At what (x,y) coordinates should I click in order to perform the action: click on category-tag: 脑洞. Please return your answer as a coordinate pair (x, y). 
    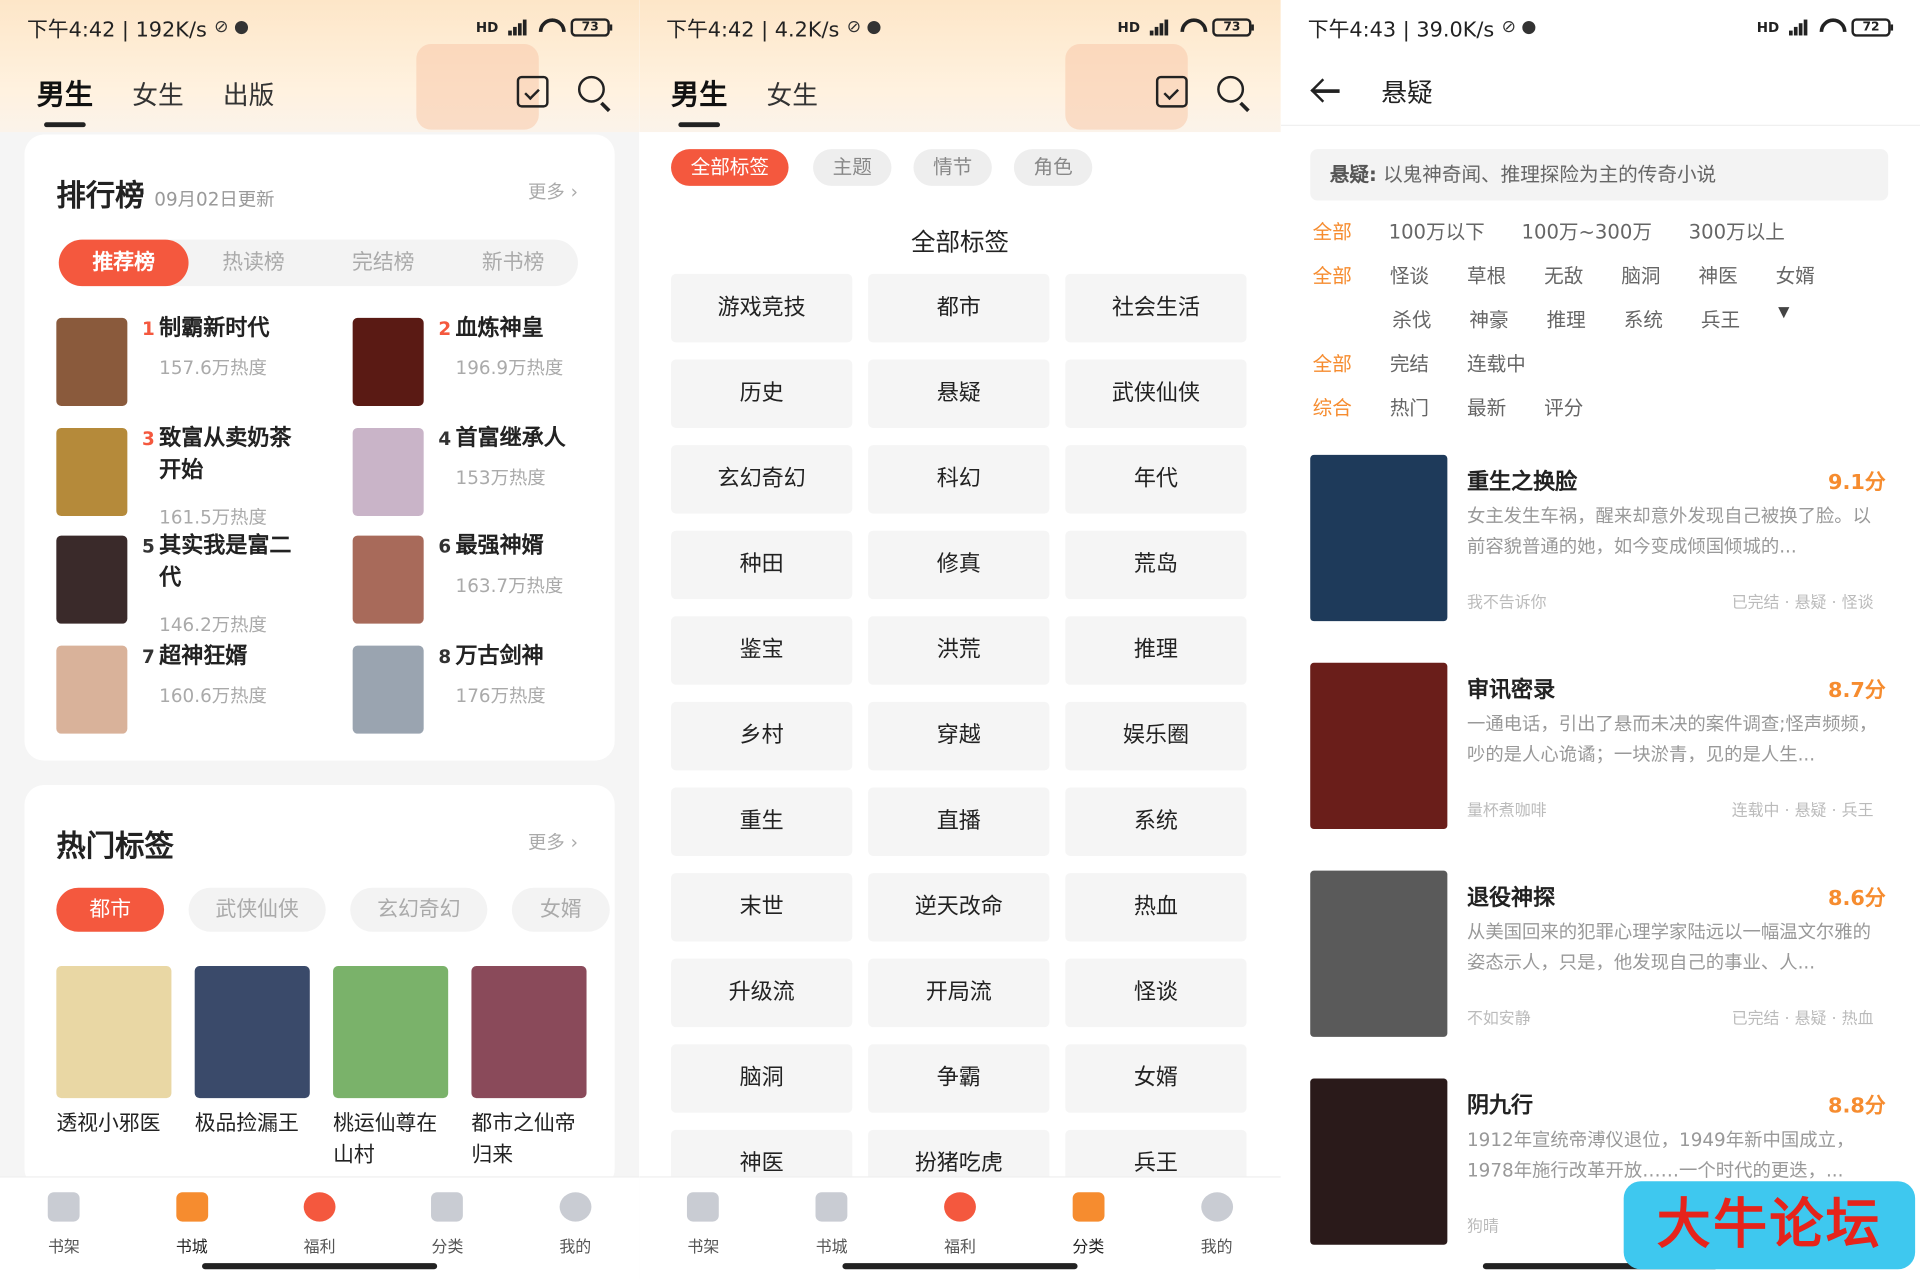
    Looking at the image, I should click on (762, 1078).